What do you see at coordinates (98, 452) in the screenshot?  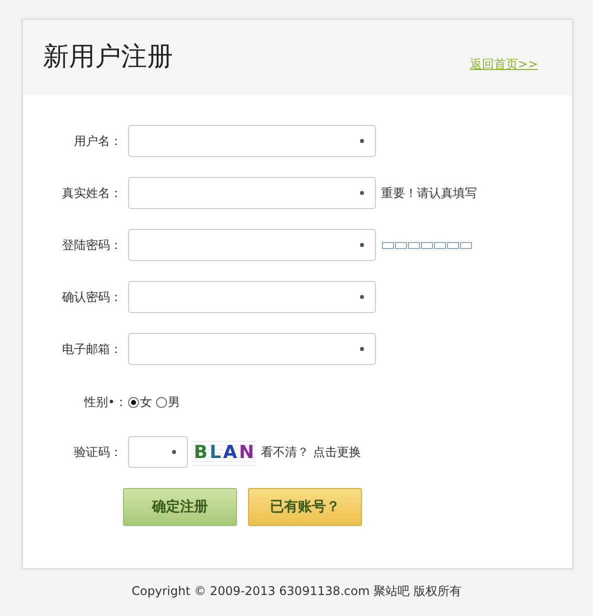 I see `field-label: 验证码：` at bounding box center [98, 452].